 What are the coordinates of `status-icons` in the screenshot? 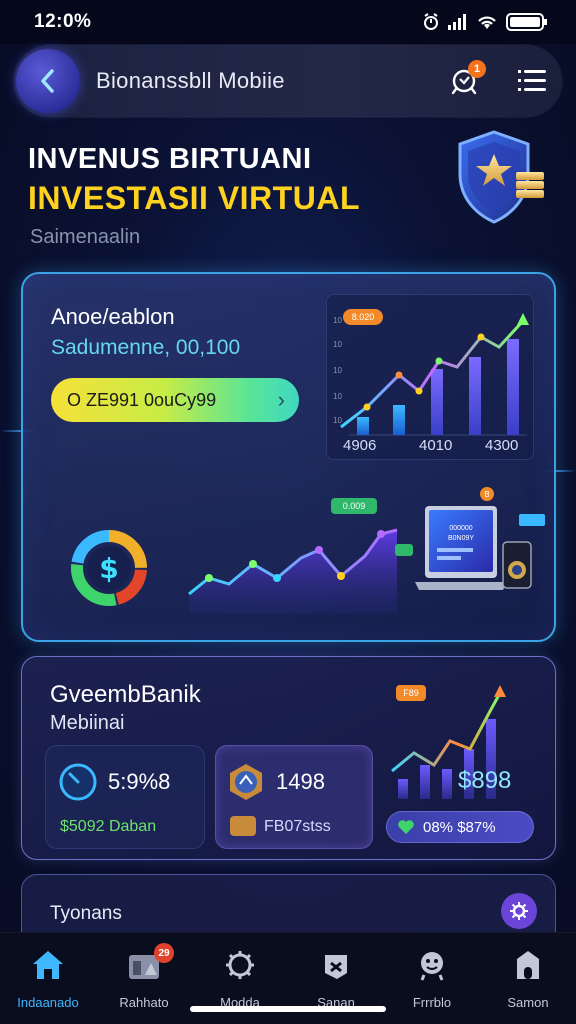 It's located at (485, 22).